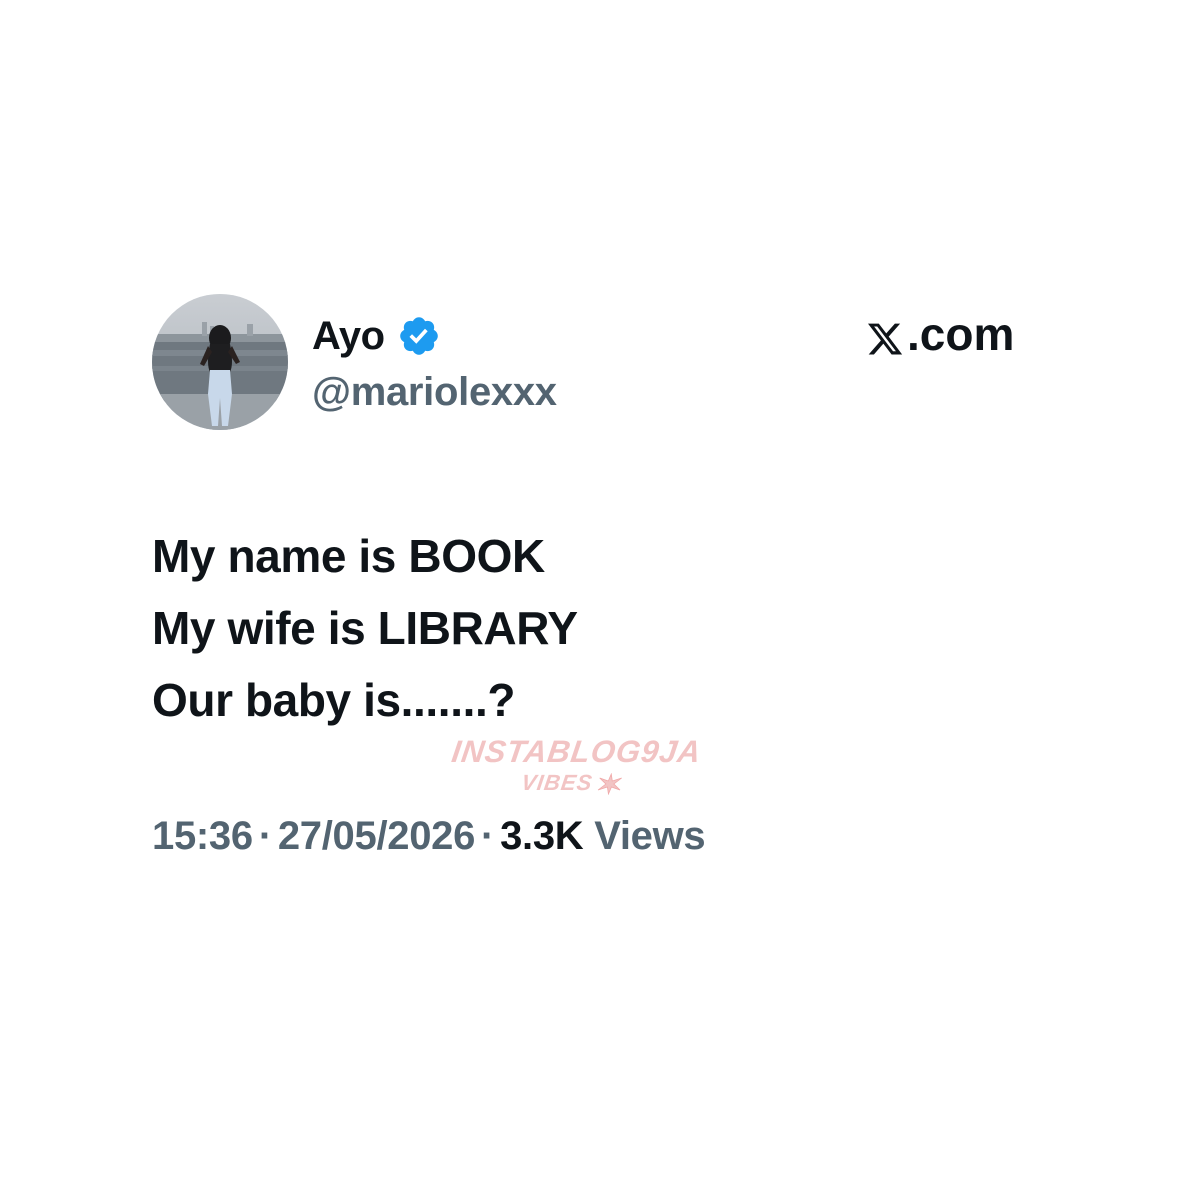 This screenshot has height=1200, width=1200. I want to click on brand-domain: .com, so click(961, 334).